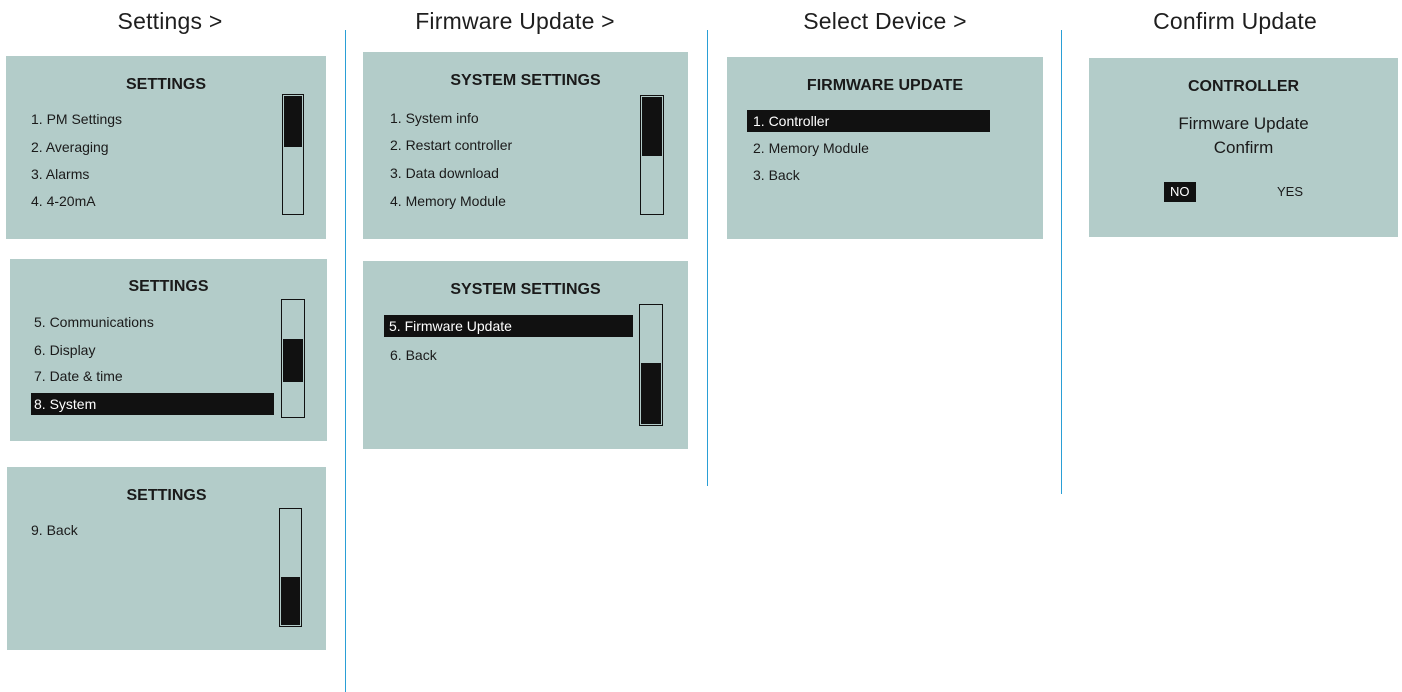 The width and height of the screenshot is (1402, 692). I want to click on confirm-message-line-1: Firmware Update, so click(1243, 123).